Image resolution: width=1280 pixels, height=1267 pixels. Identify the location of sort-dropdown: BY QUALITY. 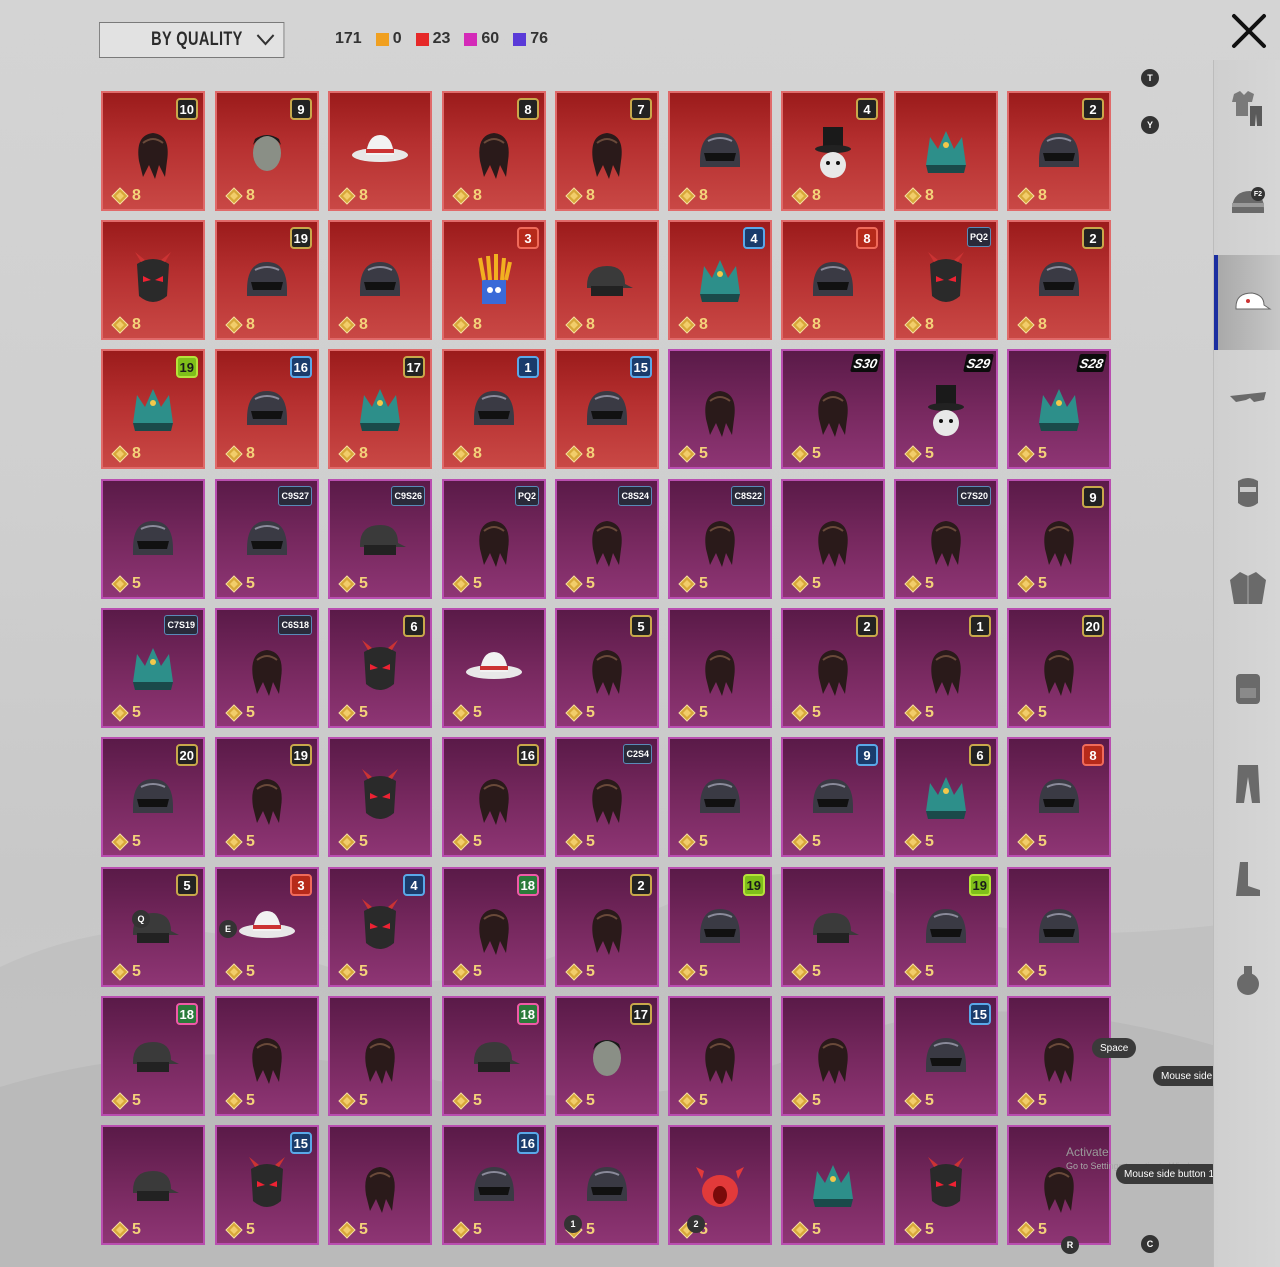
(192, 40).